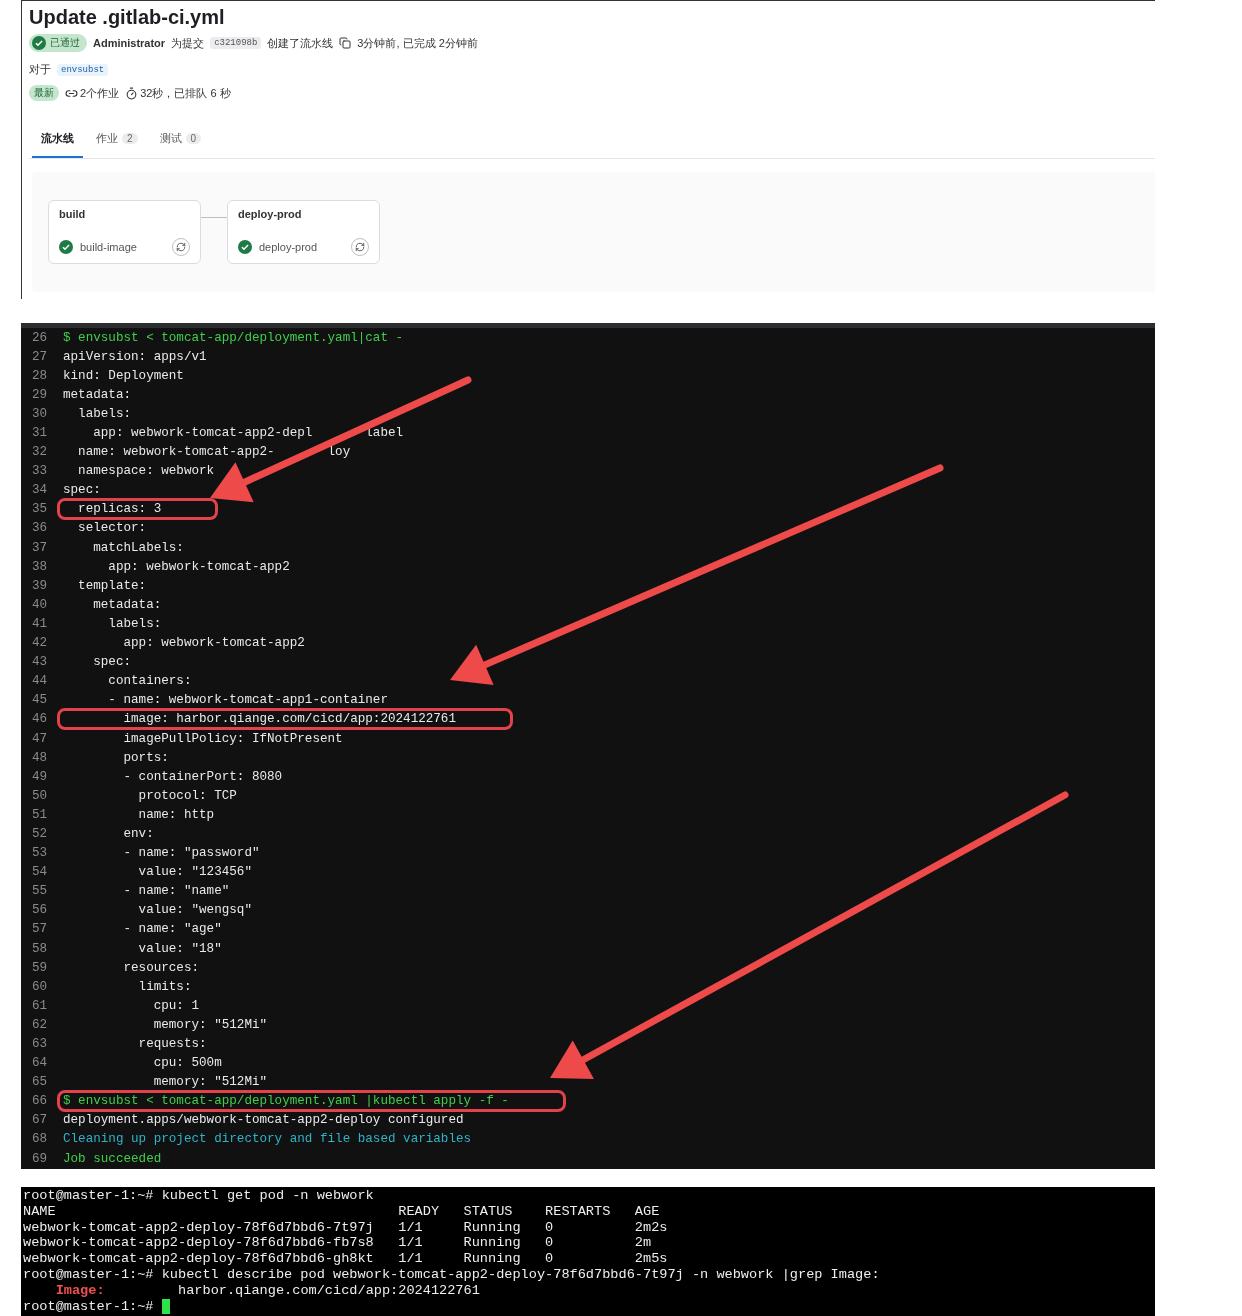 This screenshot has height=1316, width=1242. Describe the element at coordinates (232, 738) in the screenshot. I see `log-line: imagePullPolicy: IfNotPresent` at that location.